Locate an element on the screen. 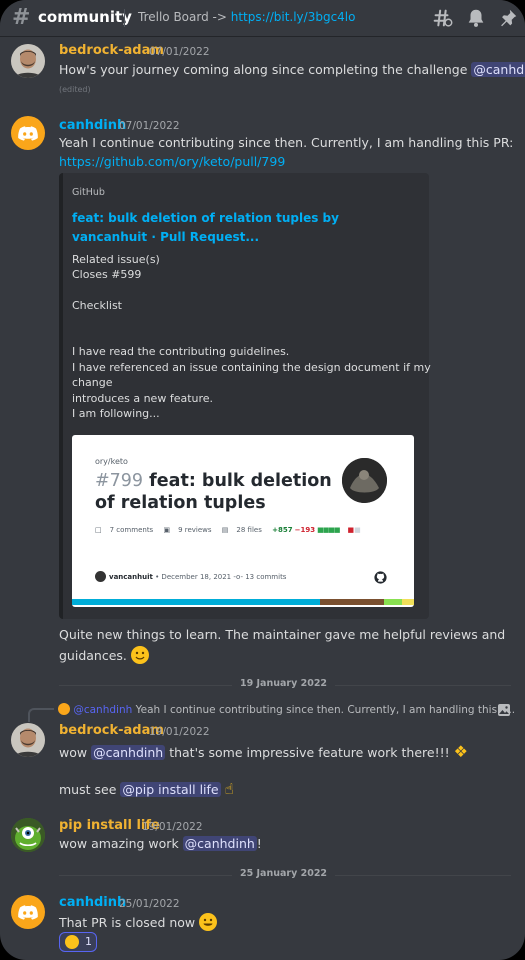  pr-date: • December 18, 2021 is located at coordinates (193, 577).